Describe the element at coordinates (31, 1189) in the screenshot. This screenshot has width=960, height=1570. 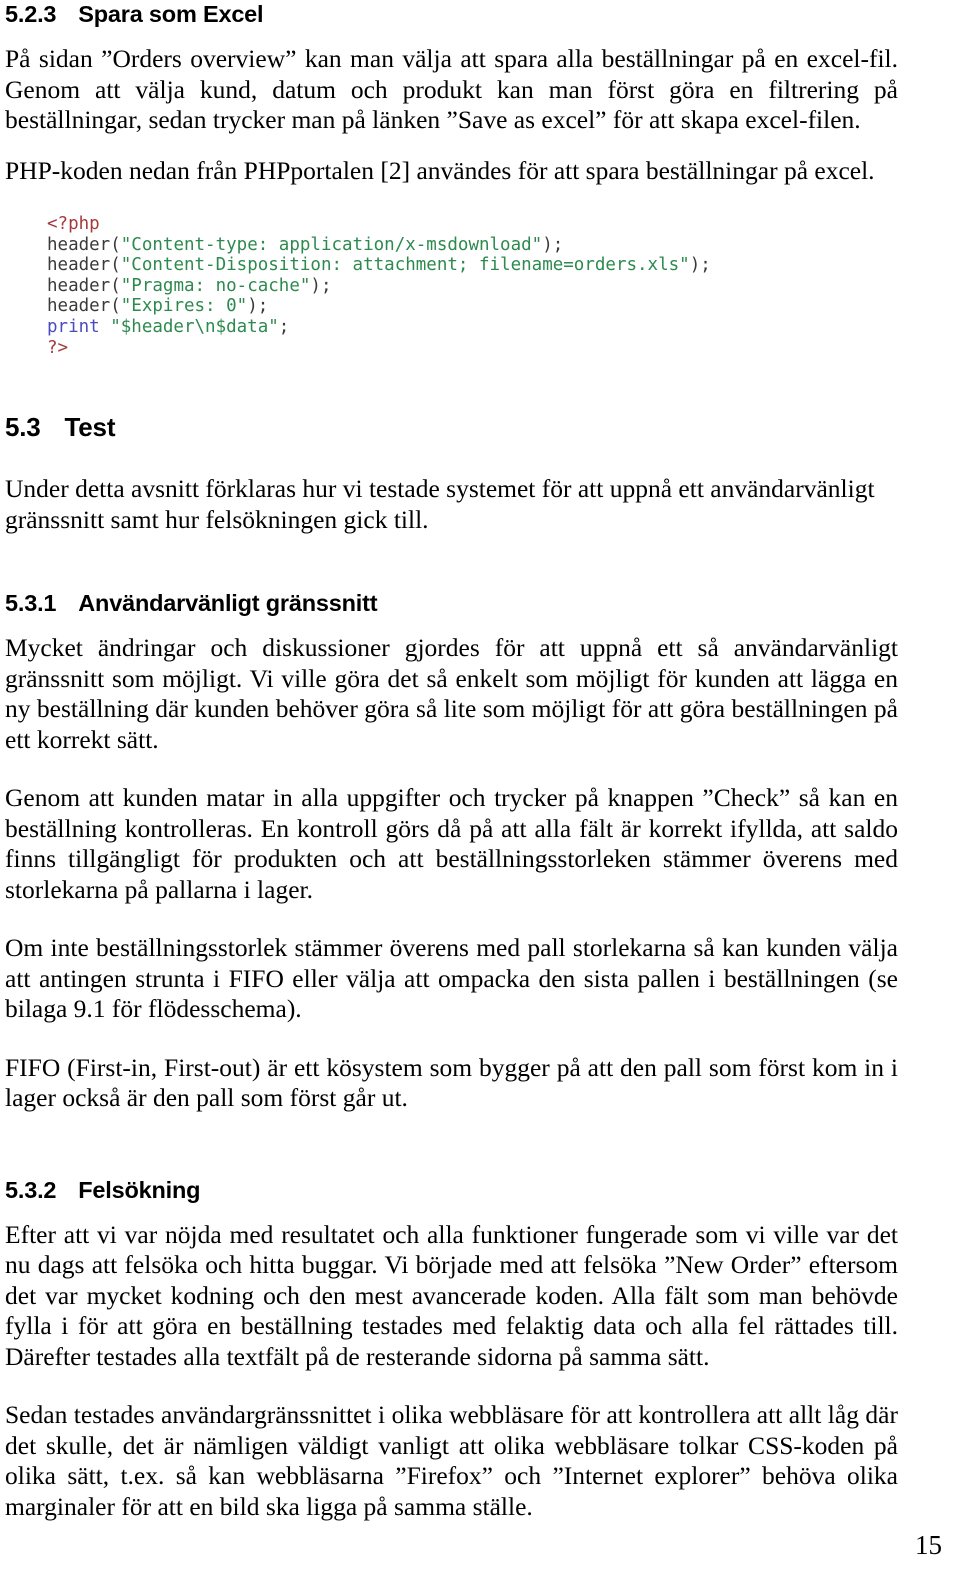
I see `heading-5-3-2-number: 5.3.2` at that location.